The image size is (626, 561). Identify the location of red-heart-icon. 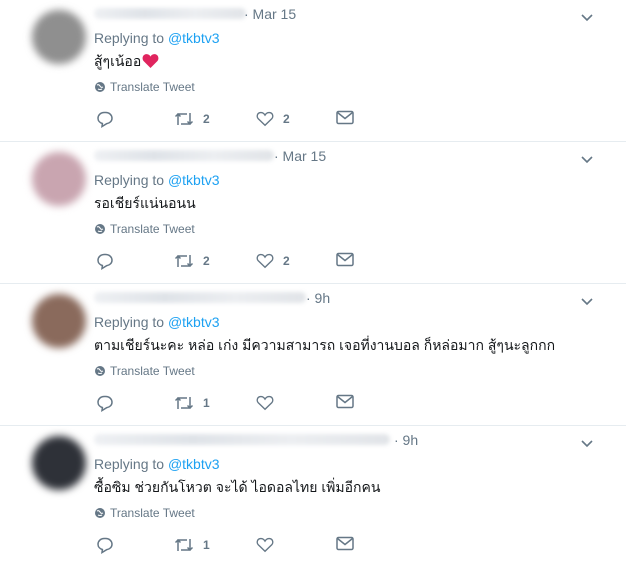
(150, 62).